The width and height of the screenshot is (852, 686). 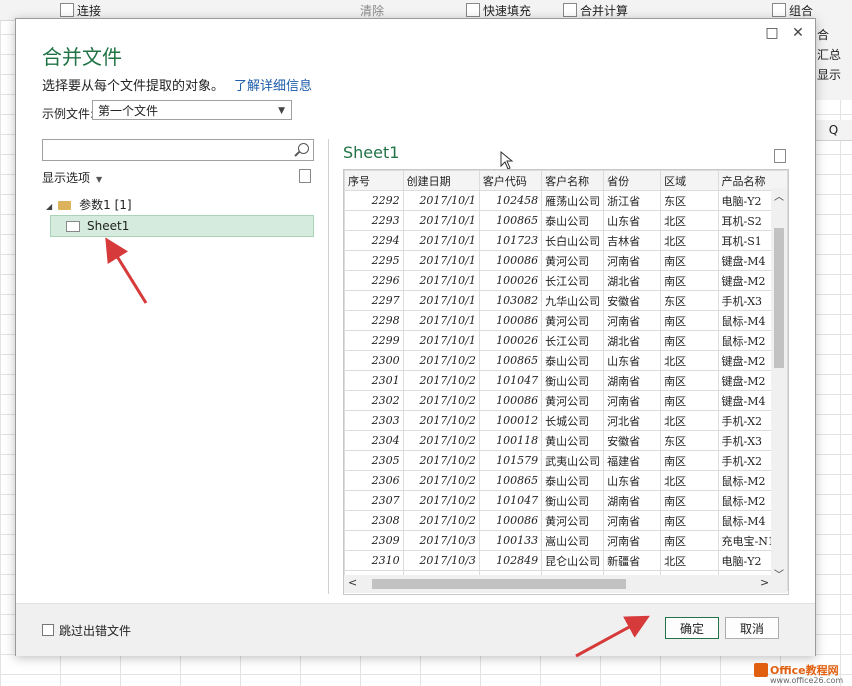 I want to click on flash-fill-button: 快速填充, so click(x=498, y=10).